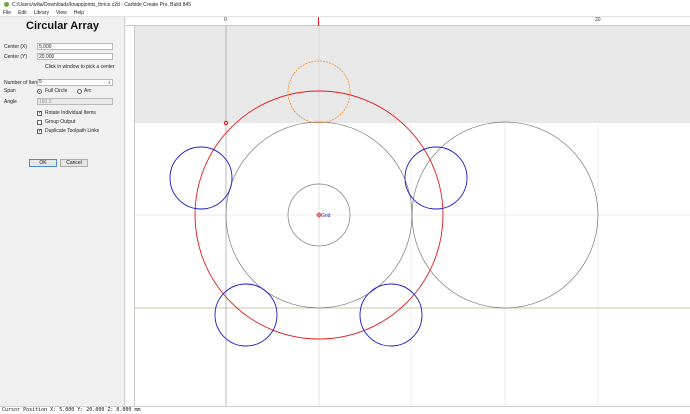 Image resolution: width=690 pixels, height=414 pixels. Describe the element at coordinates (61, 13) in the screenshot. I see `menu-view: View` at that location.